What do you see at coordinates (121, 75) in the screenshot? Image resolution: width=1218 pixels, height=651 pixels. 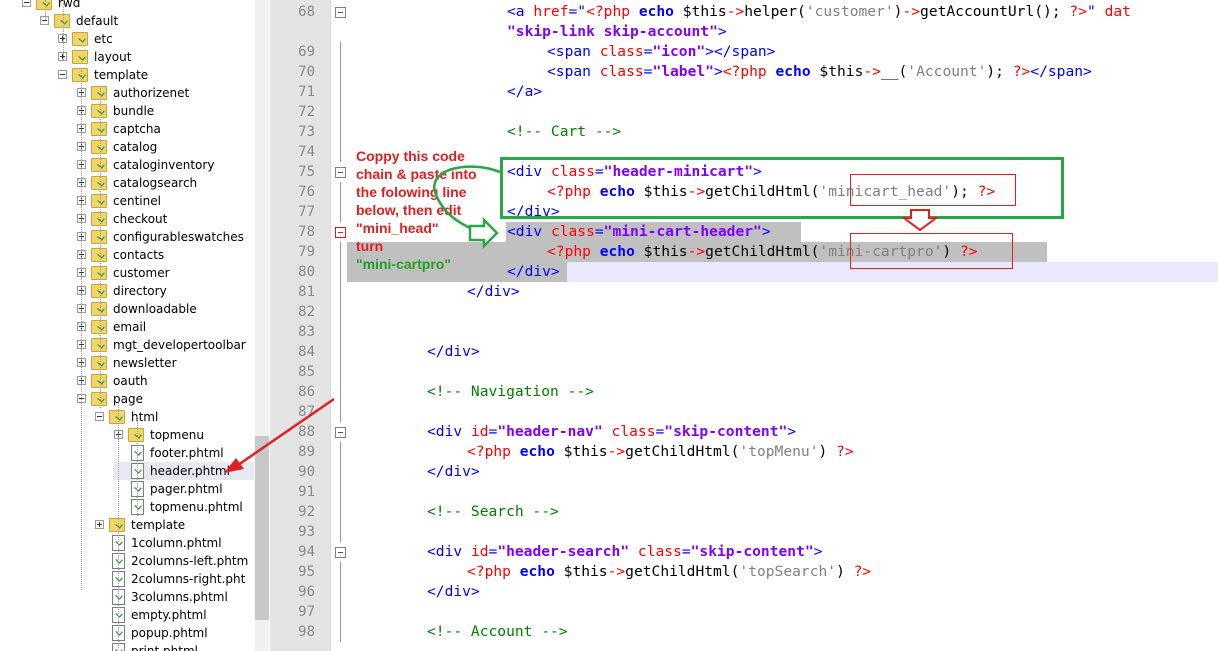 I see `tree-item-label: template` at bounding box center [121, 75].